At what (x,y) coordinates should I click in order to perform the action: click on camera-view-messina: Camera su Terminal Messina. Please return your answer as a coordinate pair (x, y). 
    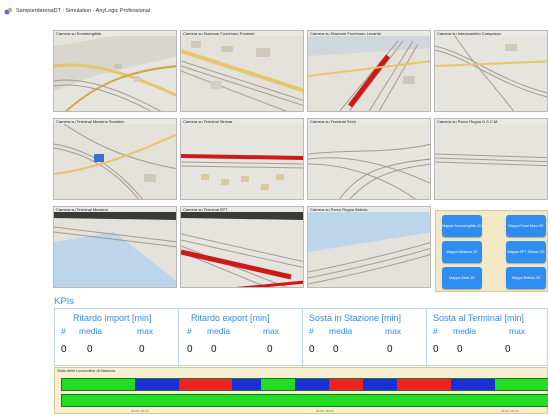
    Looking at the image, I should click on (115, 247).